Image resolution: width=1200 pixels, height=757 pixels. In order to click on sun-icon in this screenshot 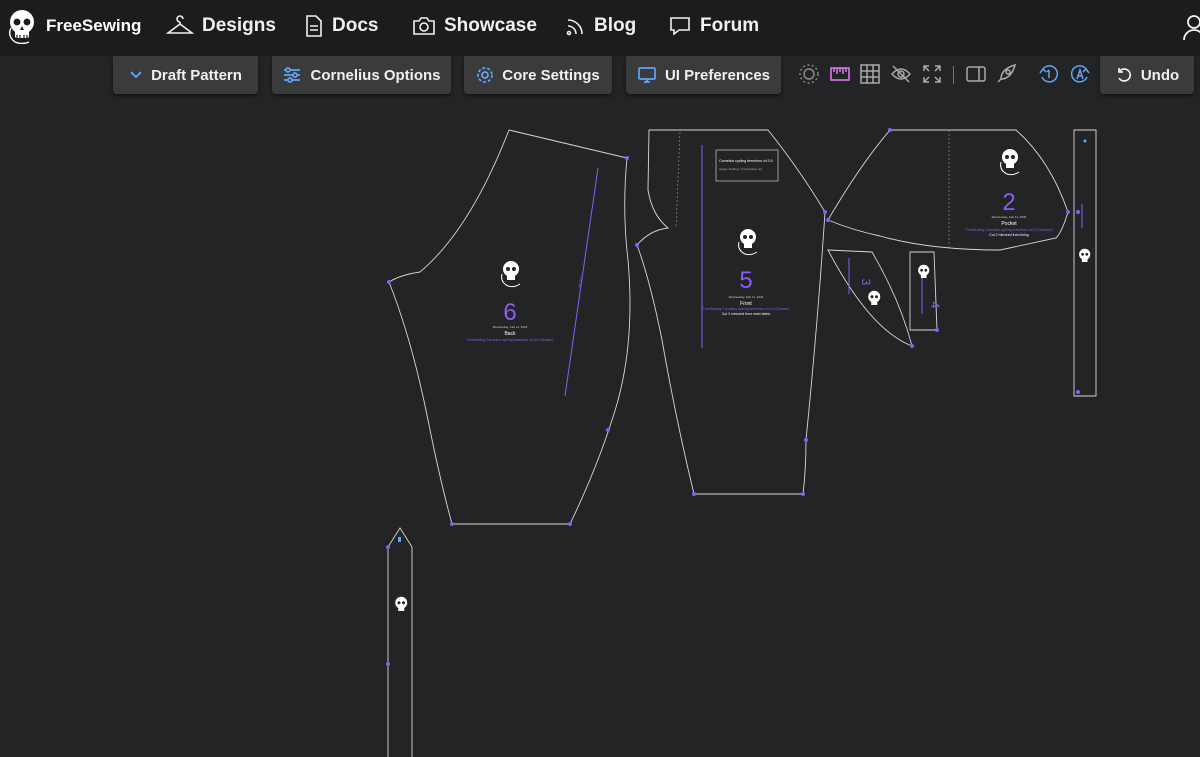, I will do `click(809, 74)`.